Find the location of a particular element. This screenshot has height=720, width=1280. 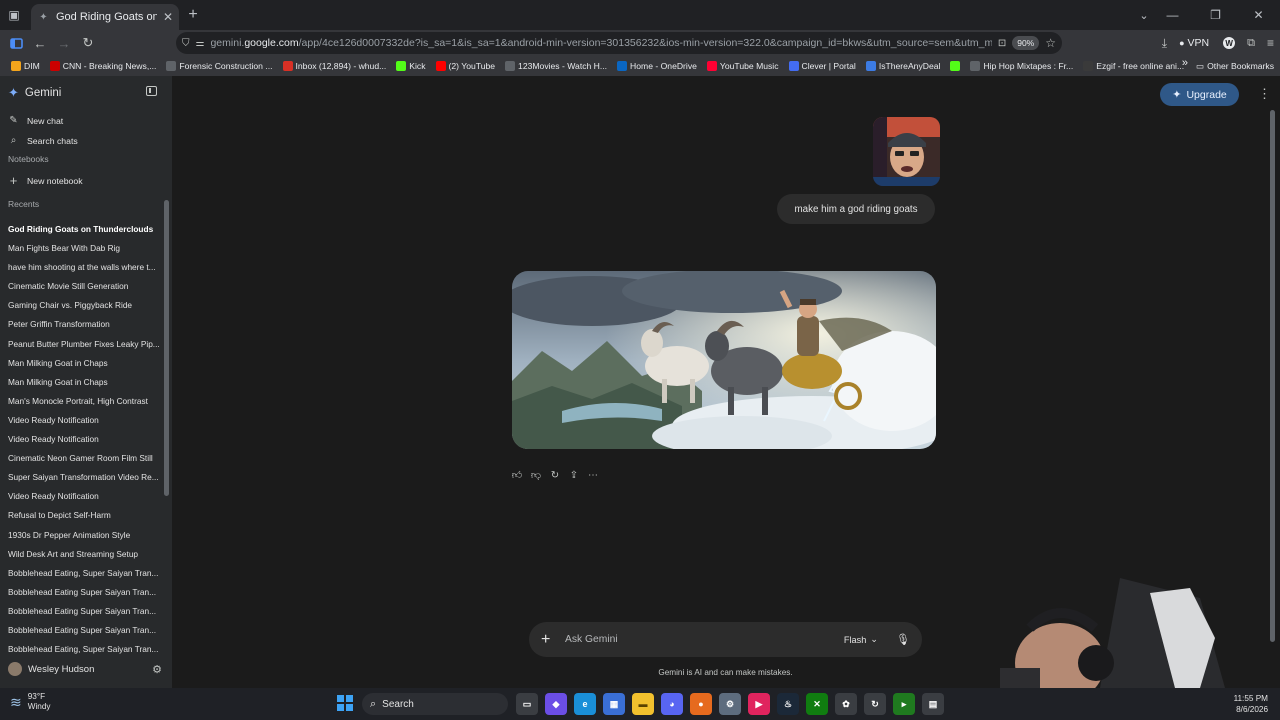

uploaded-photo is located at coordinates (906, 151).